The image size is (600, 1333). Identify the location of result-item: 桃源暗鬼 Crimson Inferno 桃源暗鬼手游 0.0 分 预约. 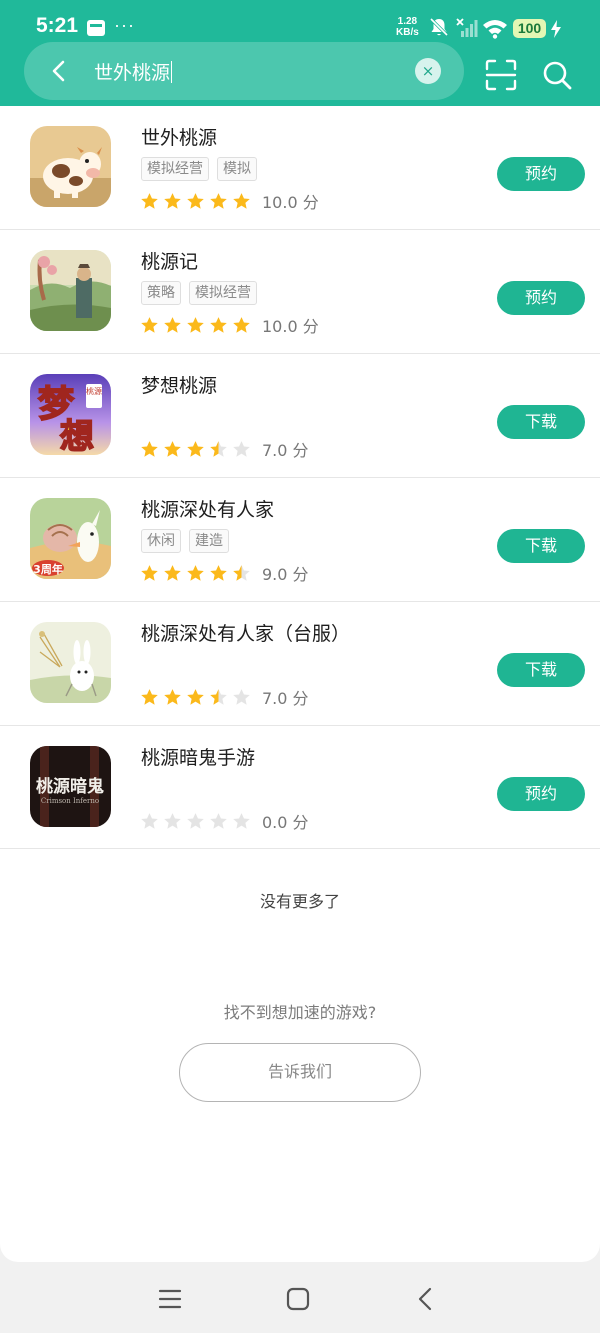
(300, 787).